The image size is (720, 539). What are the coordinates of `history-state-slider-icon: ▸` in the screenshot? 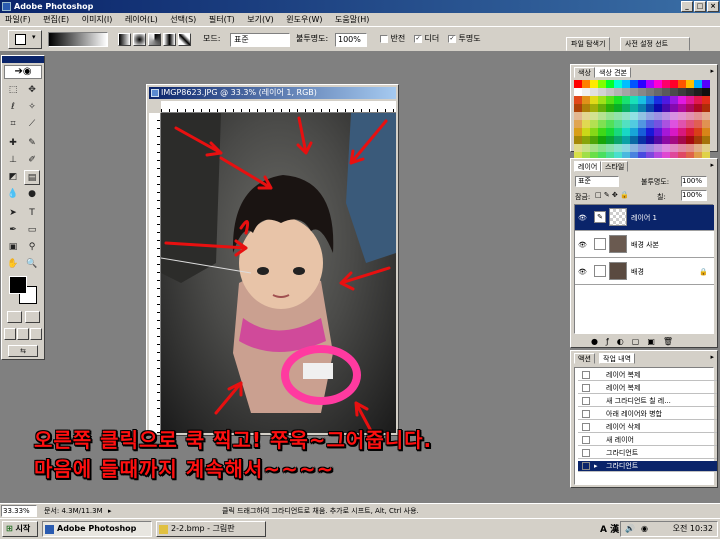 It's located at (596, 466).